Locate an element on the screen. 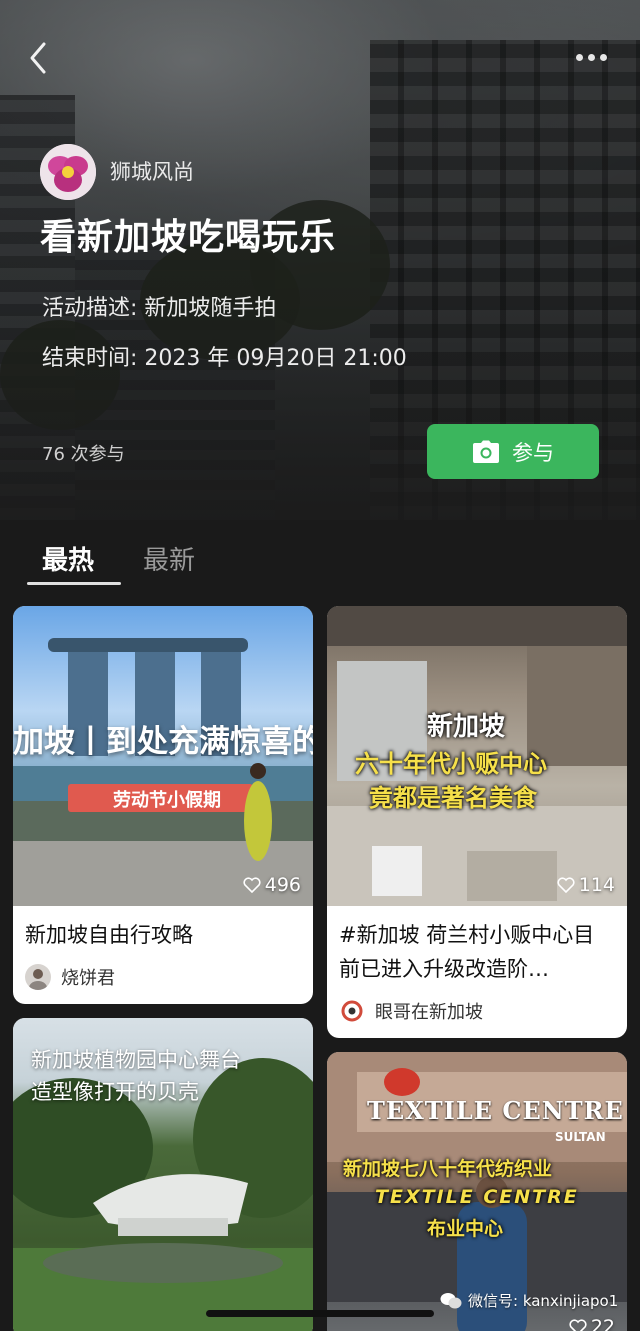 The width and height of the screenshot is (640, 1331). sort-tabs: 最热 最新 is located at coordinates (320, 555).